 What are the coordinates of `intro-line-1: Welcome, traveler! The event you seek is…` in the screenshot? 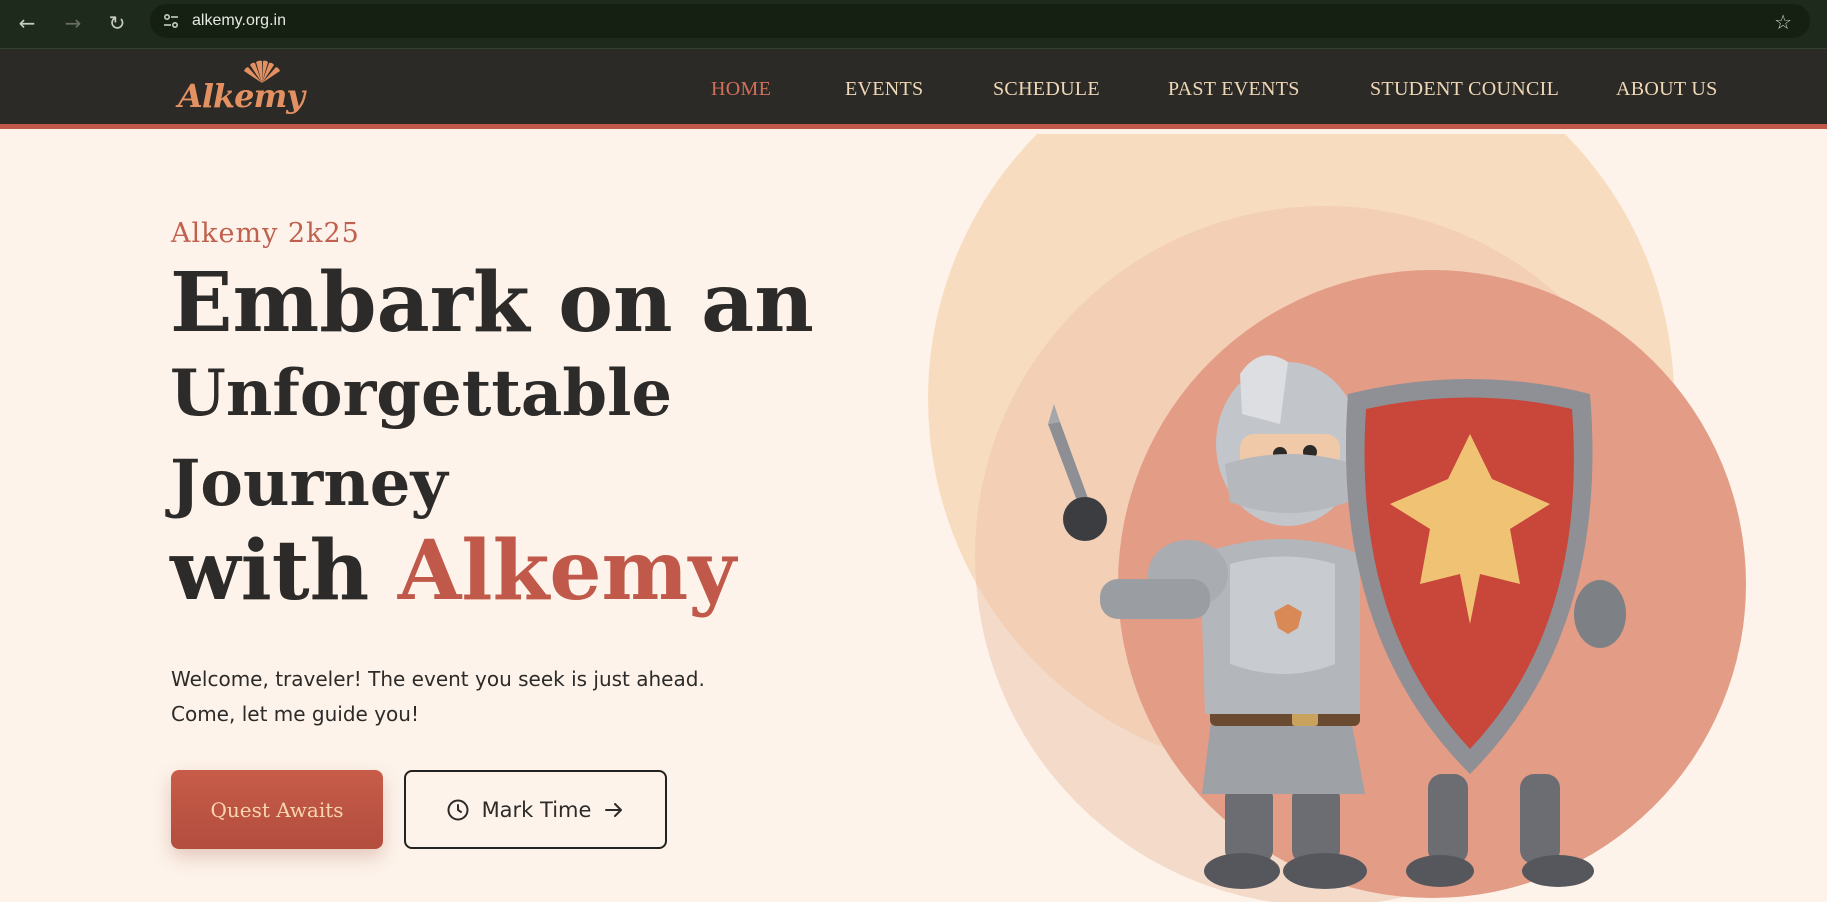 It's located at (438, 679).